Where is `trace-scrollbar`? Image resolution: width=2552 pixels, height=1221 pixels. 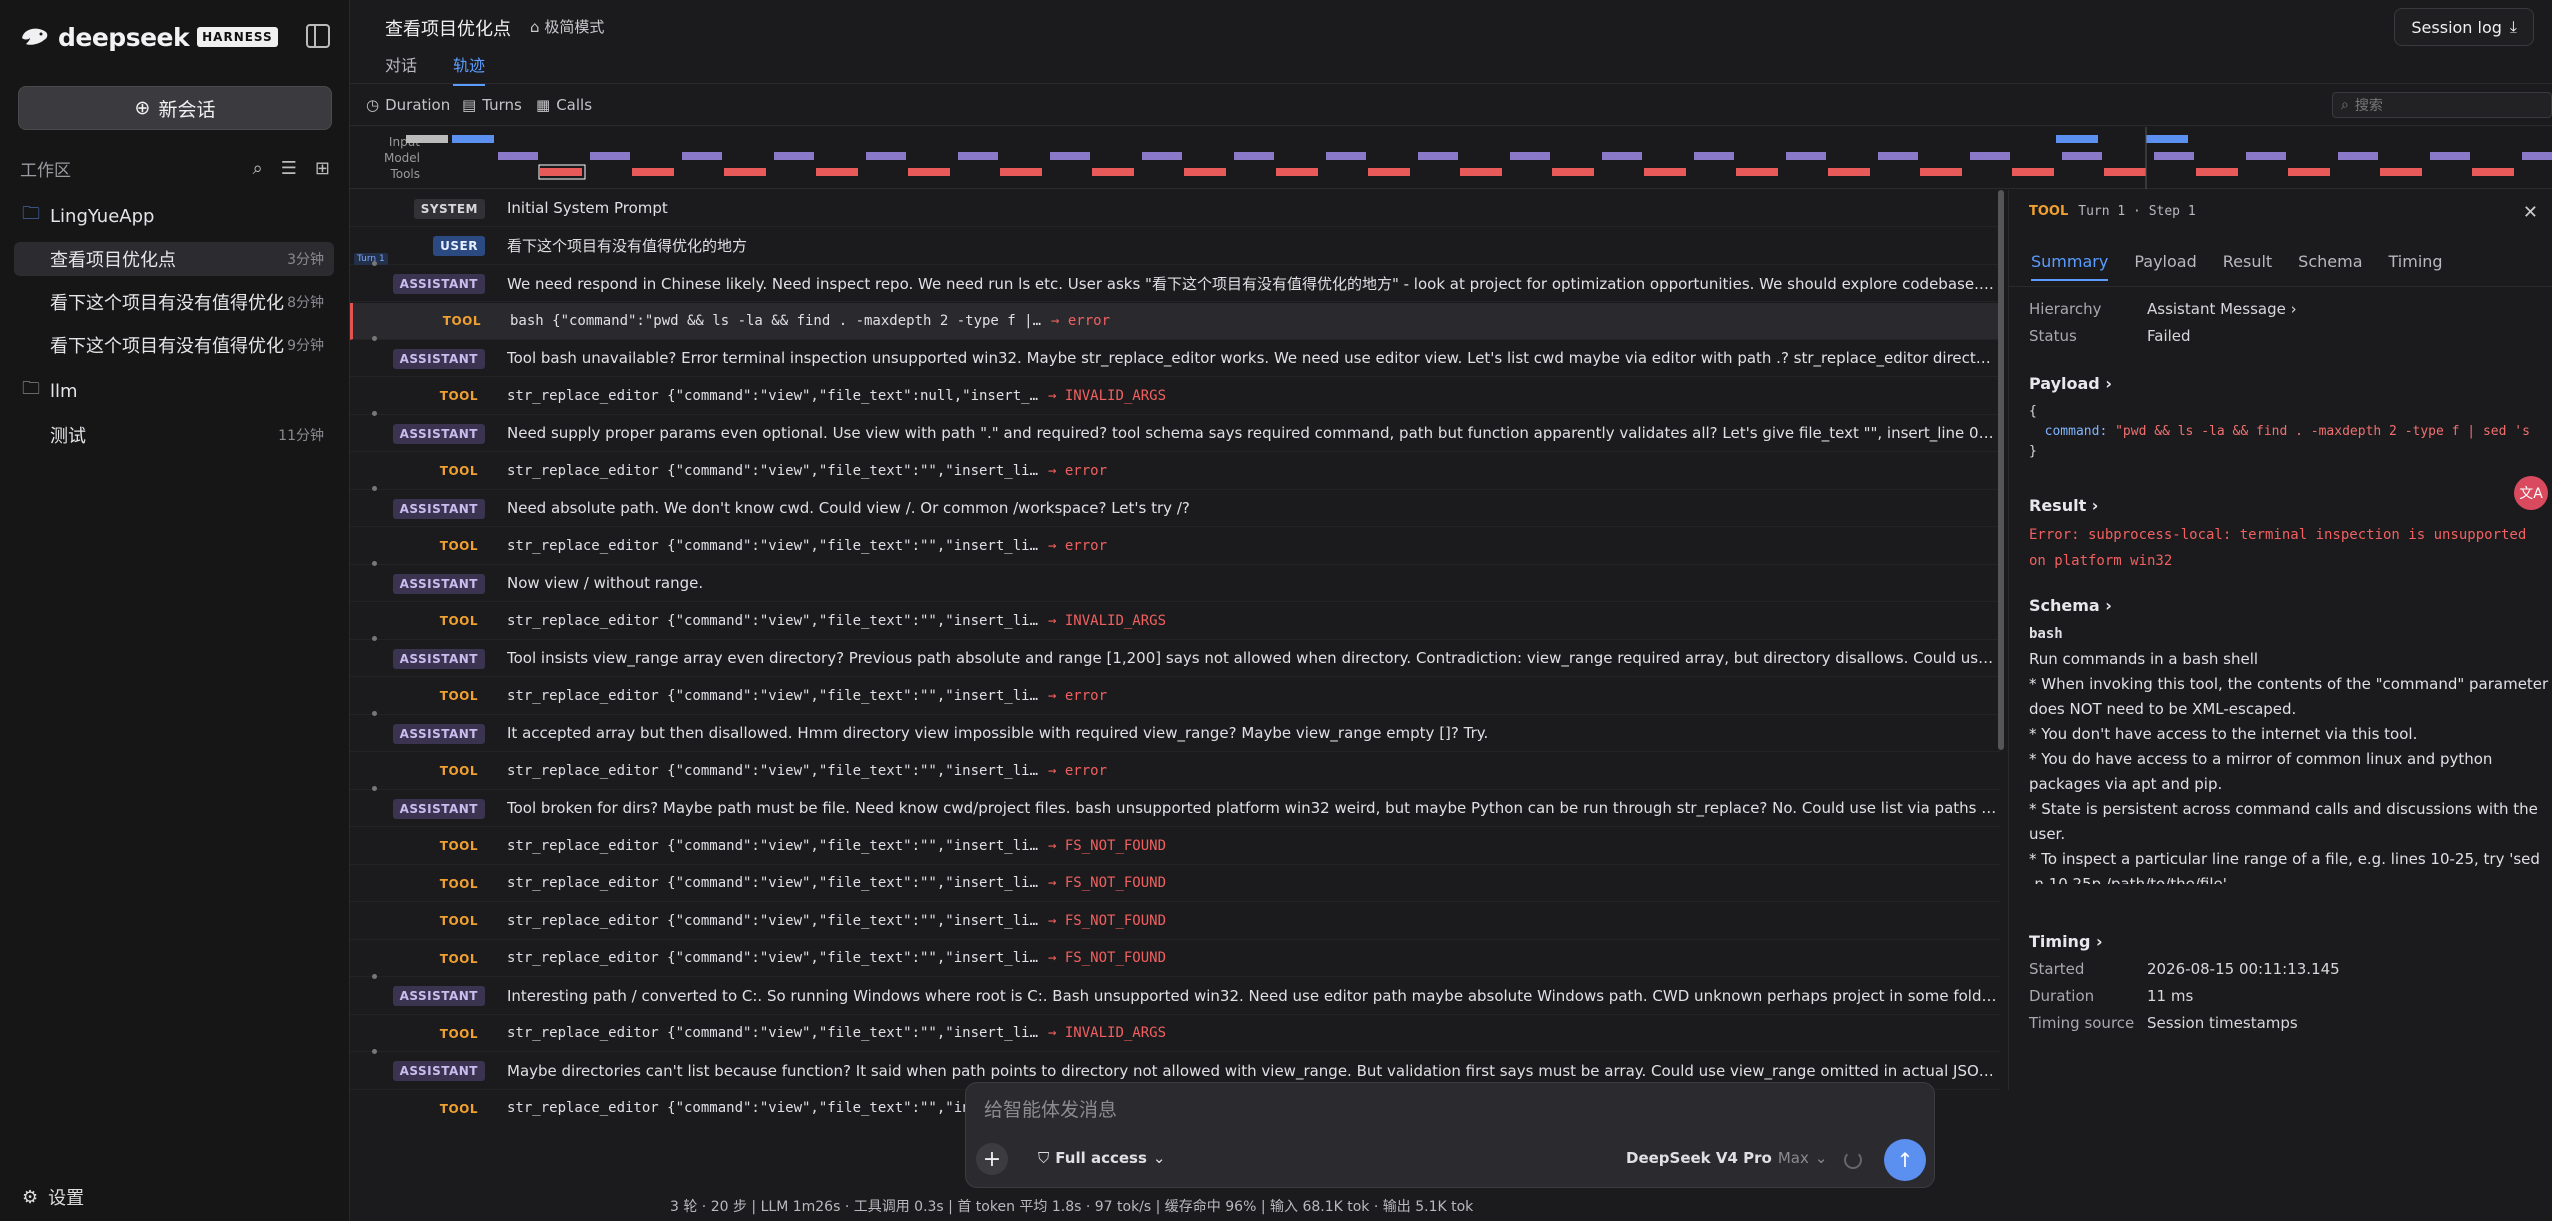
trace-scrollbar is located at coordinates (2001, 470).